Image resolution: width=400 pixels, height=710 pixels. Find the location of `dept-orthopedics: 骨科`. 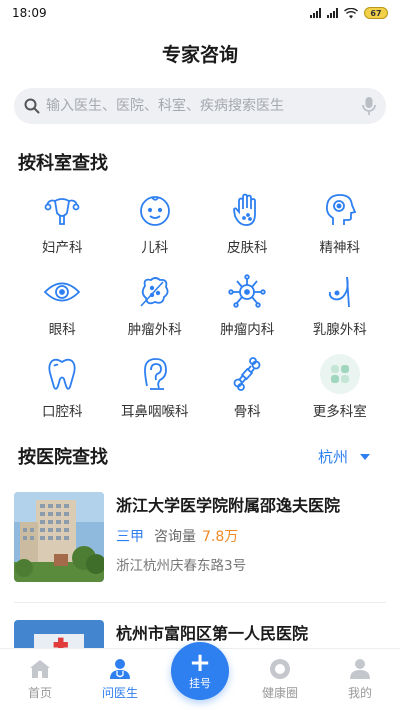

dept-orthopedics: 骨科 is located at coordinates (247, 387).